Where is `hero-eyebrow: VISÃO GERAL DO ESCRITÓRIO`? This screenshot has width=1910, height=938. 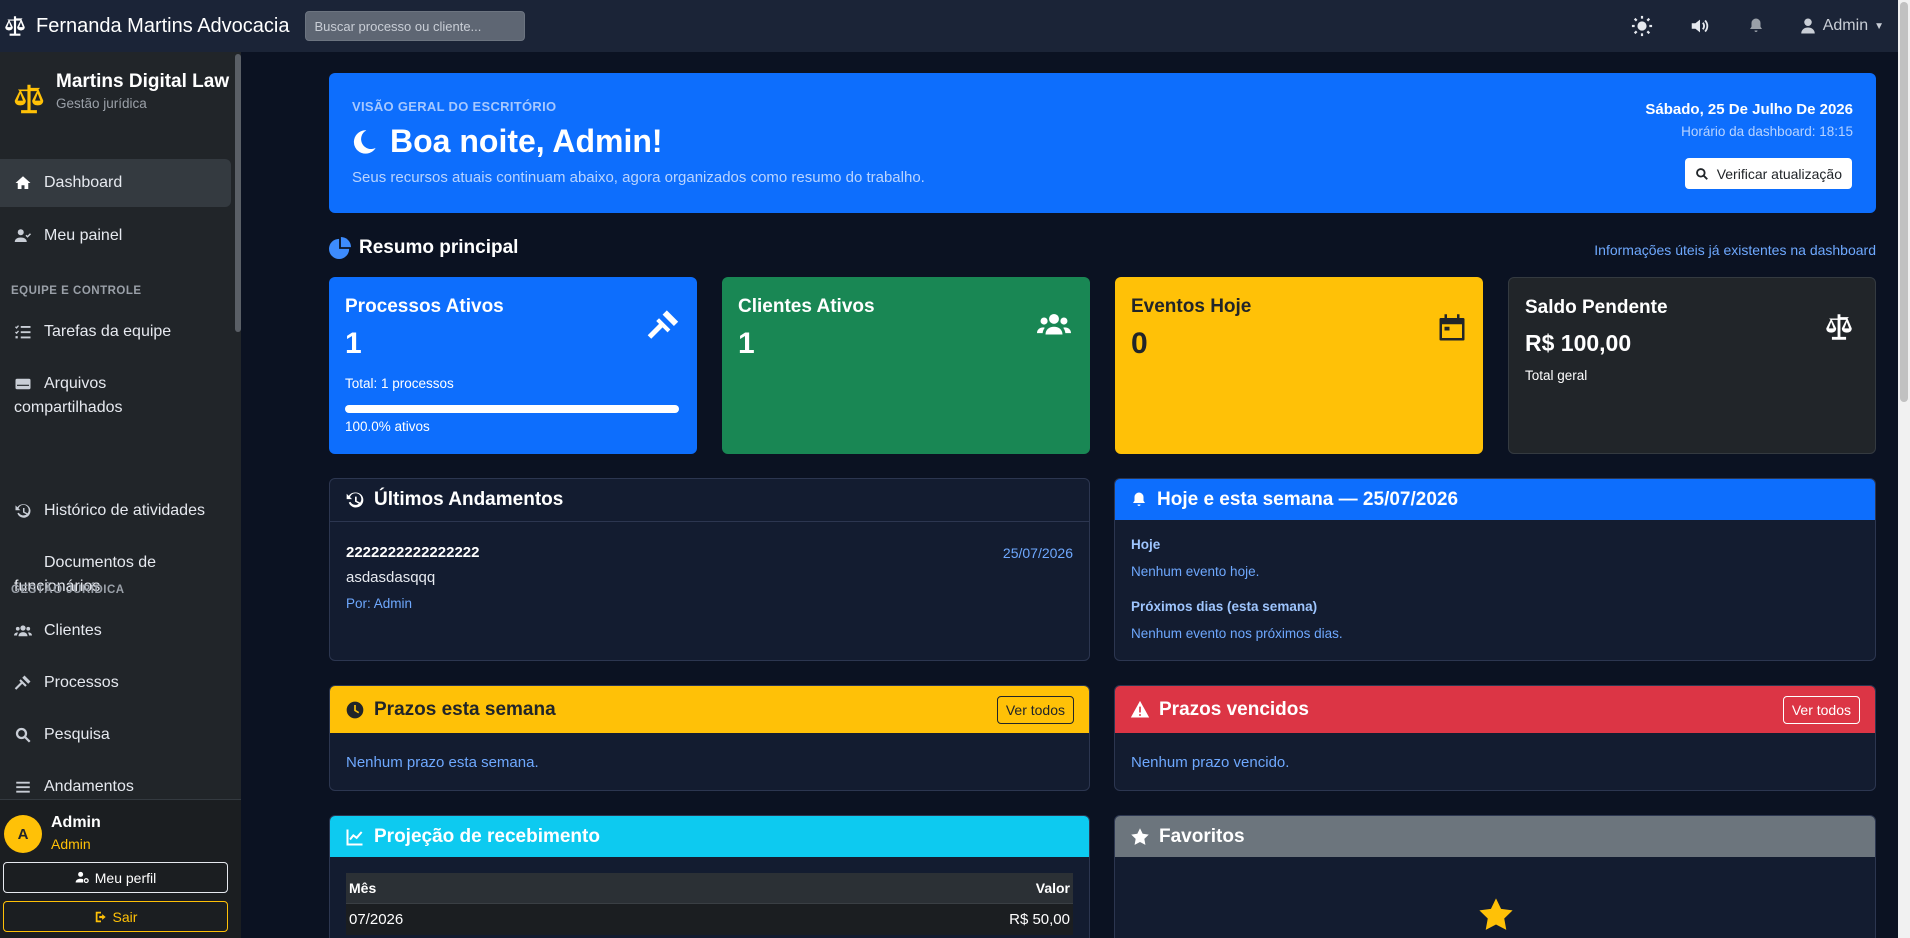 hero-eyebrow: VISÃO GERAL DO ESCRITÓRIO is located at coordinates (454, 106).